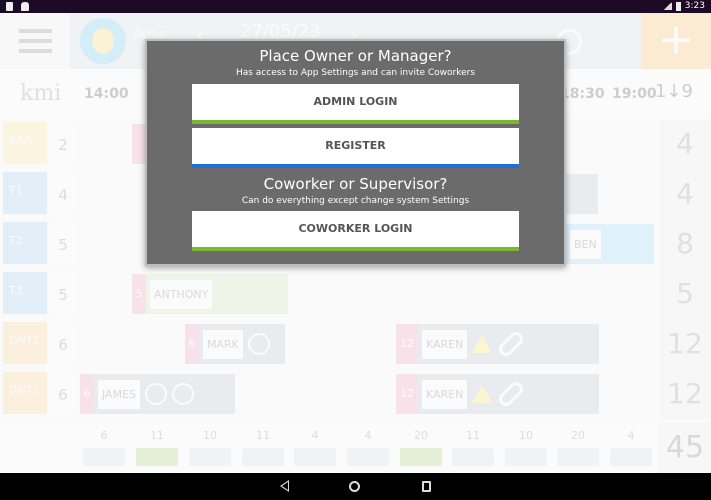  Describe the element at coordinates (181, 294) in the screenshot. I see `employee-name: ANTHONY` at that location.